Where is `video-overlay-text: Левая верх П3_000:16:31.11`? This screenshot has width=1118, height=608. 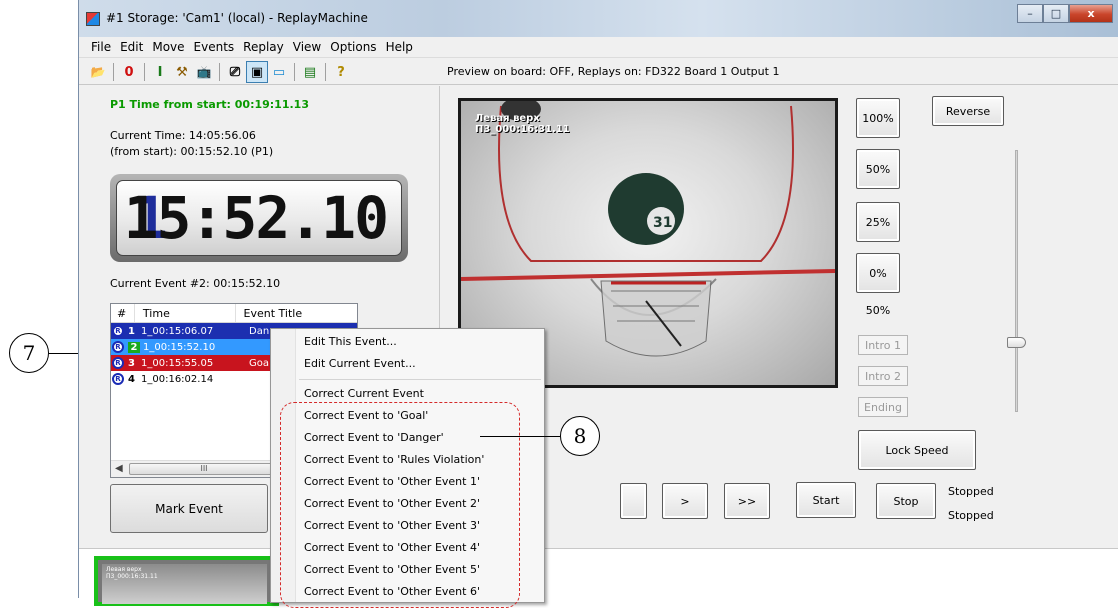 video-overlay-text: Левая верх П3_000:16:31.11 is located at coordinates (522, 124).